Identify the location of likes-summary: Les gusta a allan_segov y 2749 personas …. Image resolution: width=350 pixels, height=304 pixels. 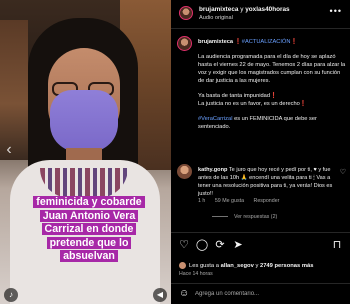
(246, 265).